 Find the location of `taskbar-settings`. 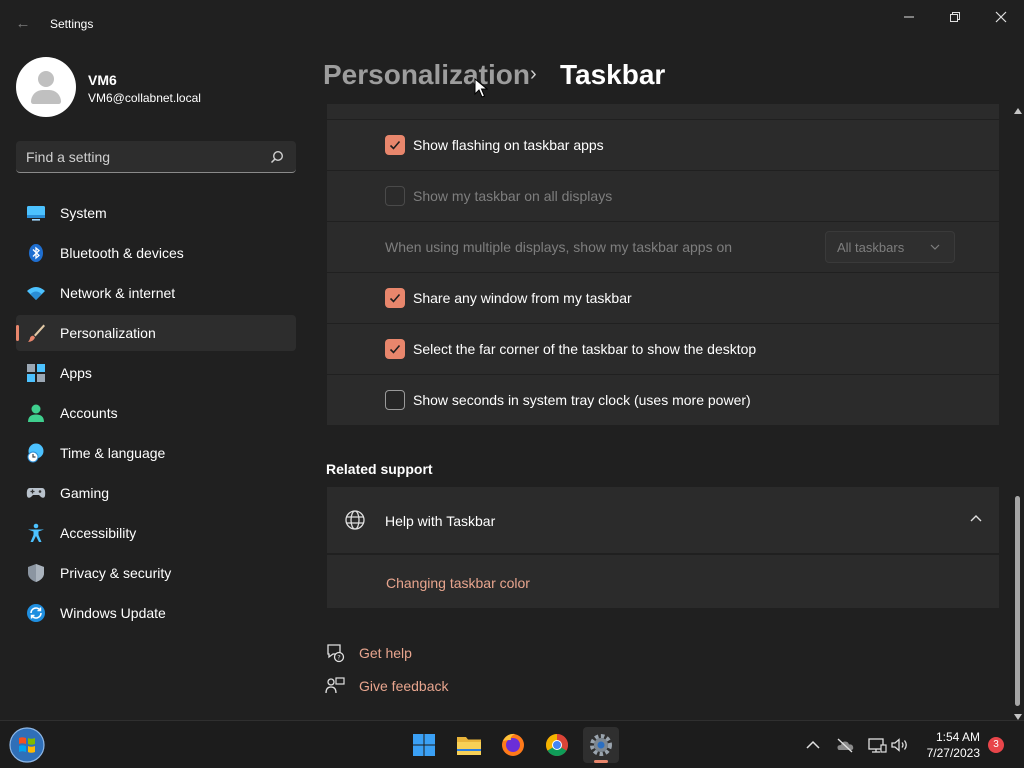

taskbar-settings is located at coordinates (601, 745).